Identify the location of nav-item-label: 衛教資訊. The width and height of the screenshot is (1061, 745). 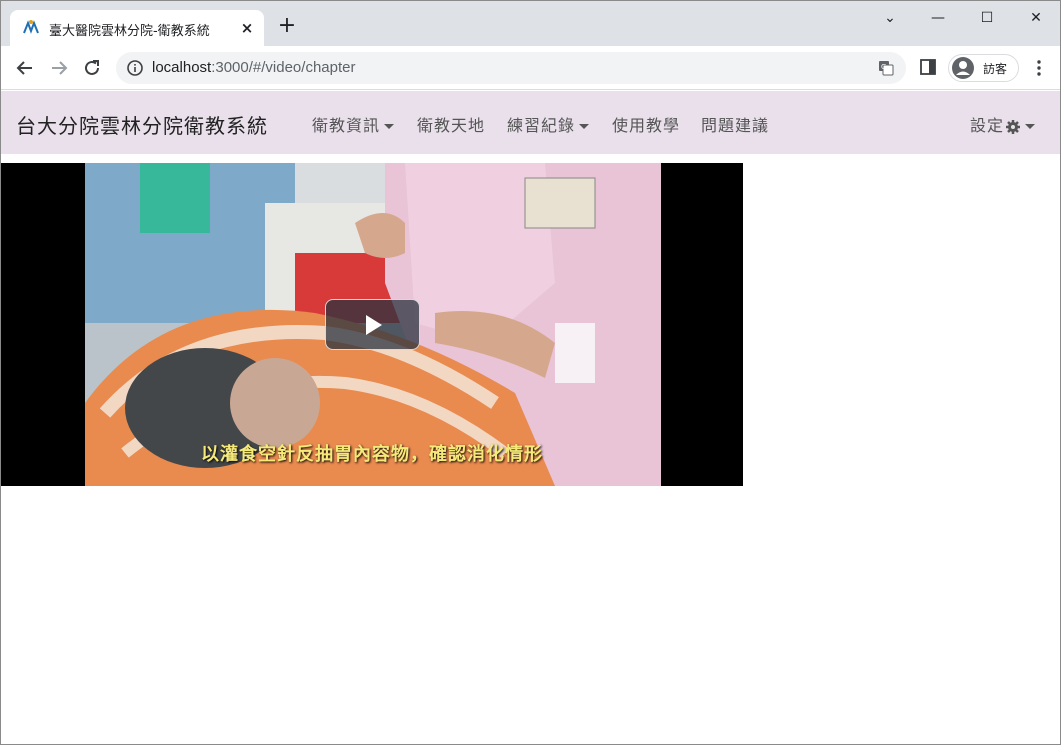
(346, 125).